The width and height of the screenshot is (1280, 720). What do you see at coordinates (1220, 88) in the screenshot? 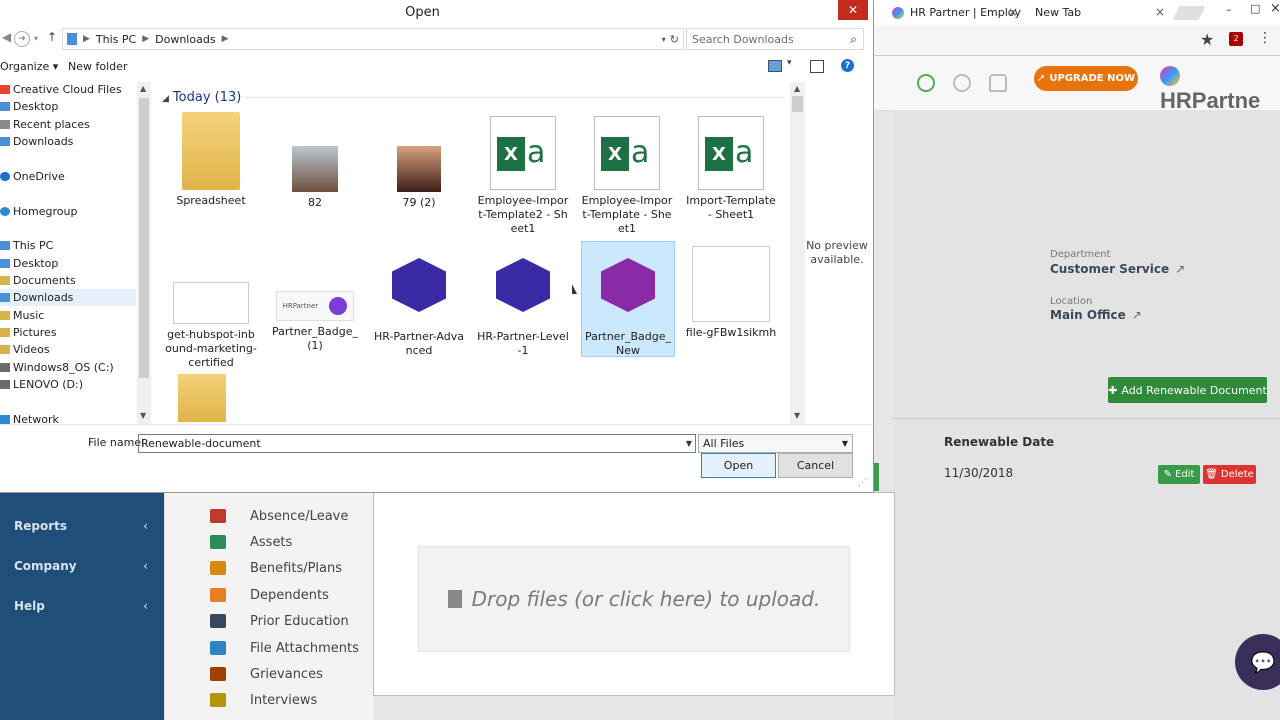
I see `brand-logo: HRPartne` at bounding box center [1220, 88].